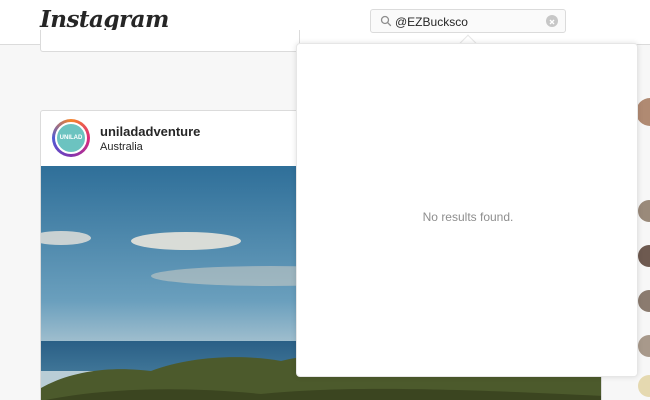  Describe the element at coordinates (170, 41) in the screenshot. I see `stories-strip` at that location.